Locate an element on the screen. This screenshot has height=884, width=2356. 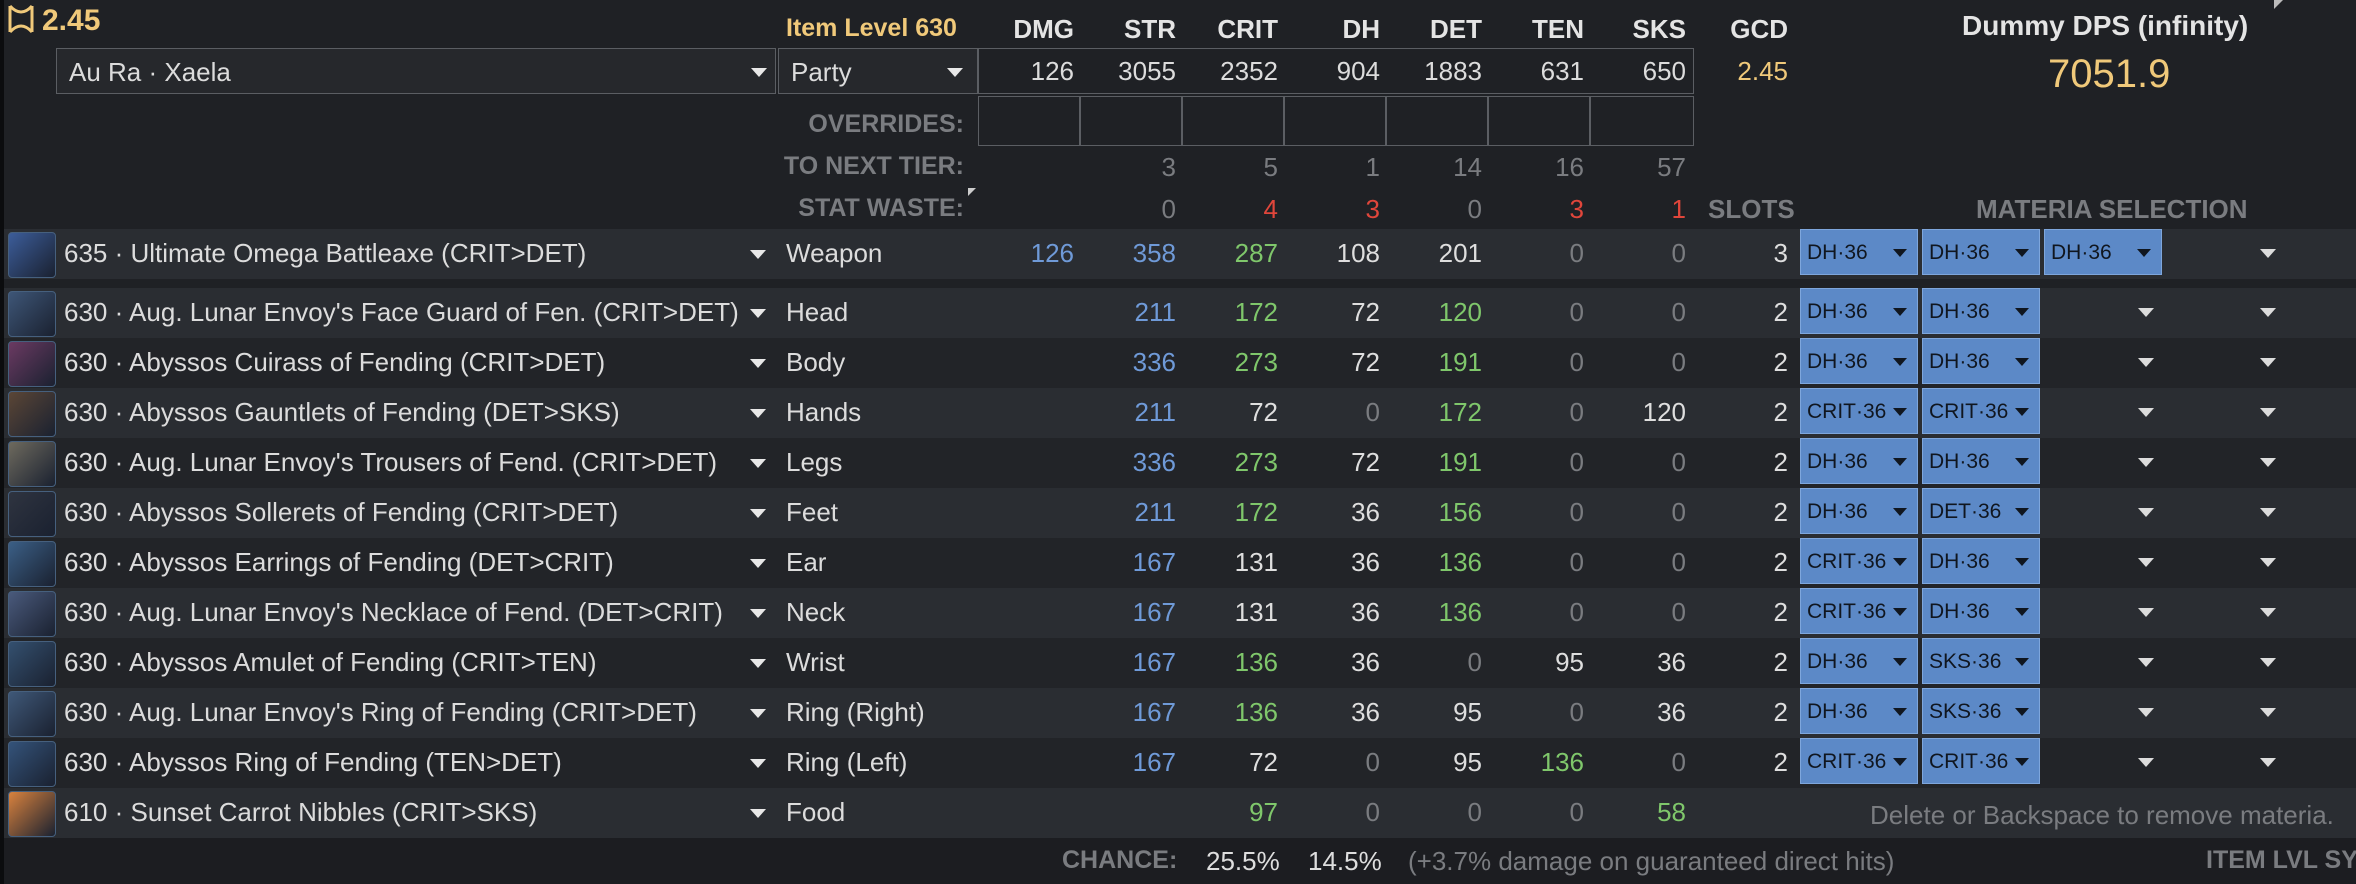
gear-slot: Body is located at coordinates (816, 362).